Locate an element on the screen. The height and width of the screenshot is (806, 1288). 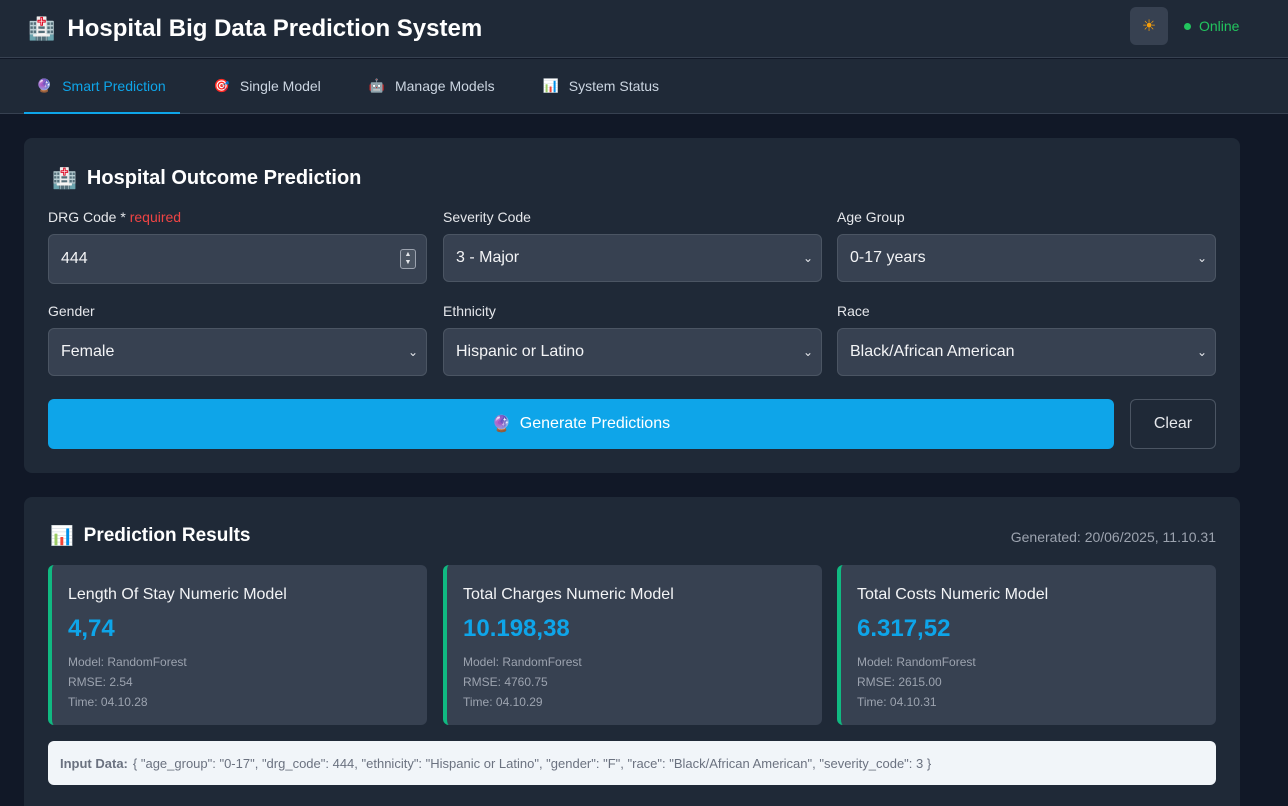
result-time: Time: 04.10.28 is located at coordinates (108, 702).